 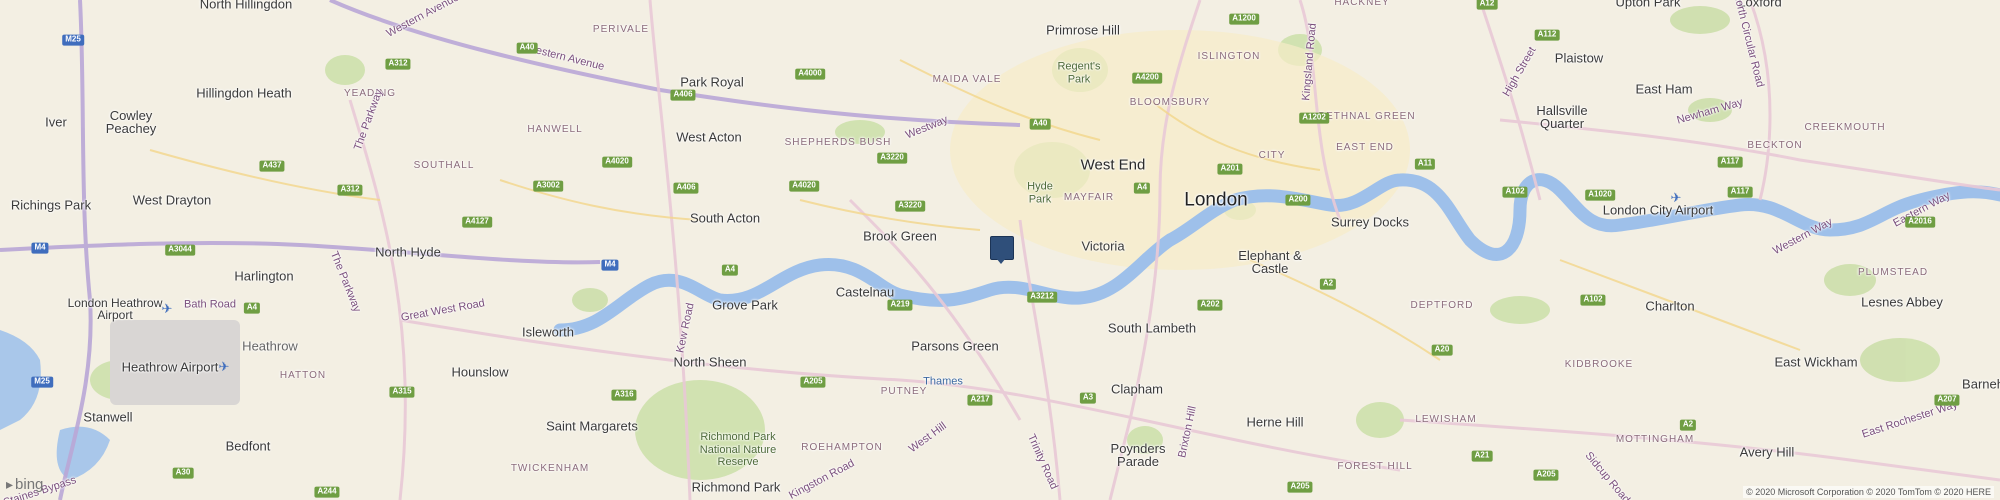 What do you see at coordinates (1362, 4) in the screenshot?
I see `district-hackney: HACKNEY` at bounding box center [1362, 4].